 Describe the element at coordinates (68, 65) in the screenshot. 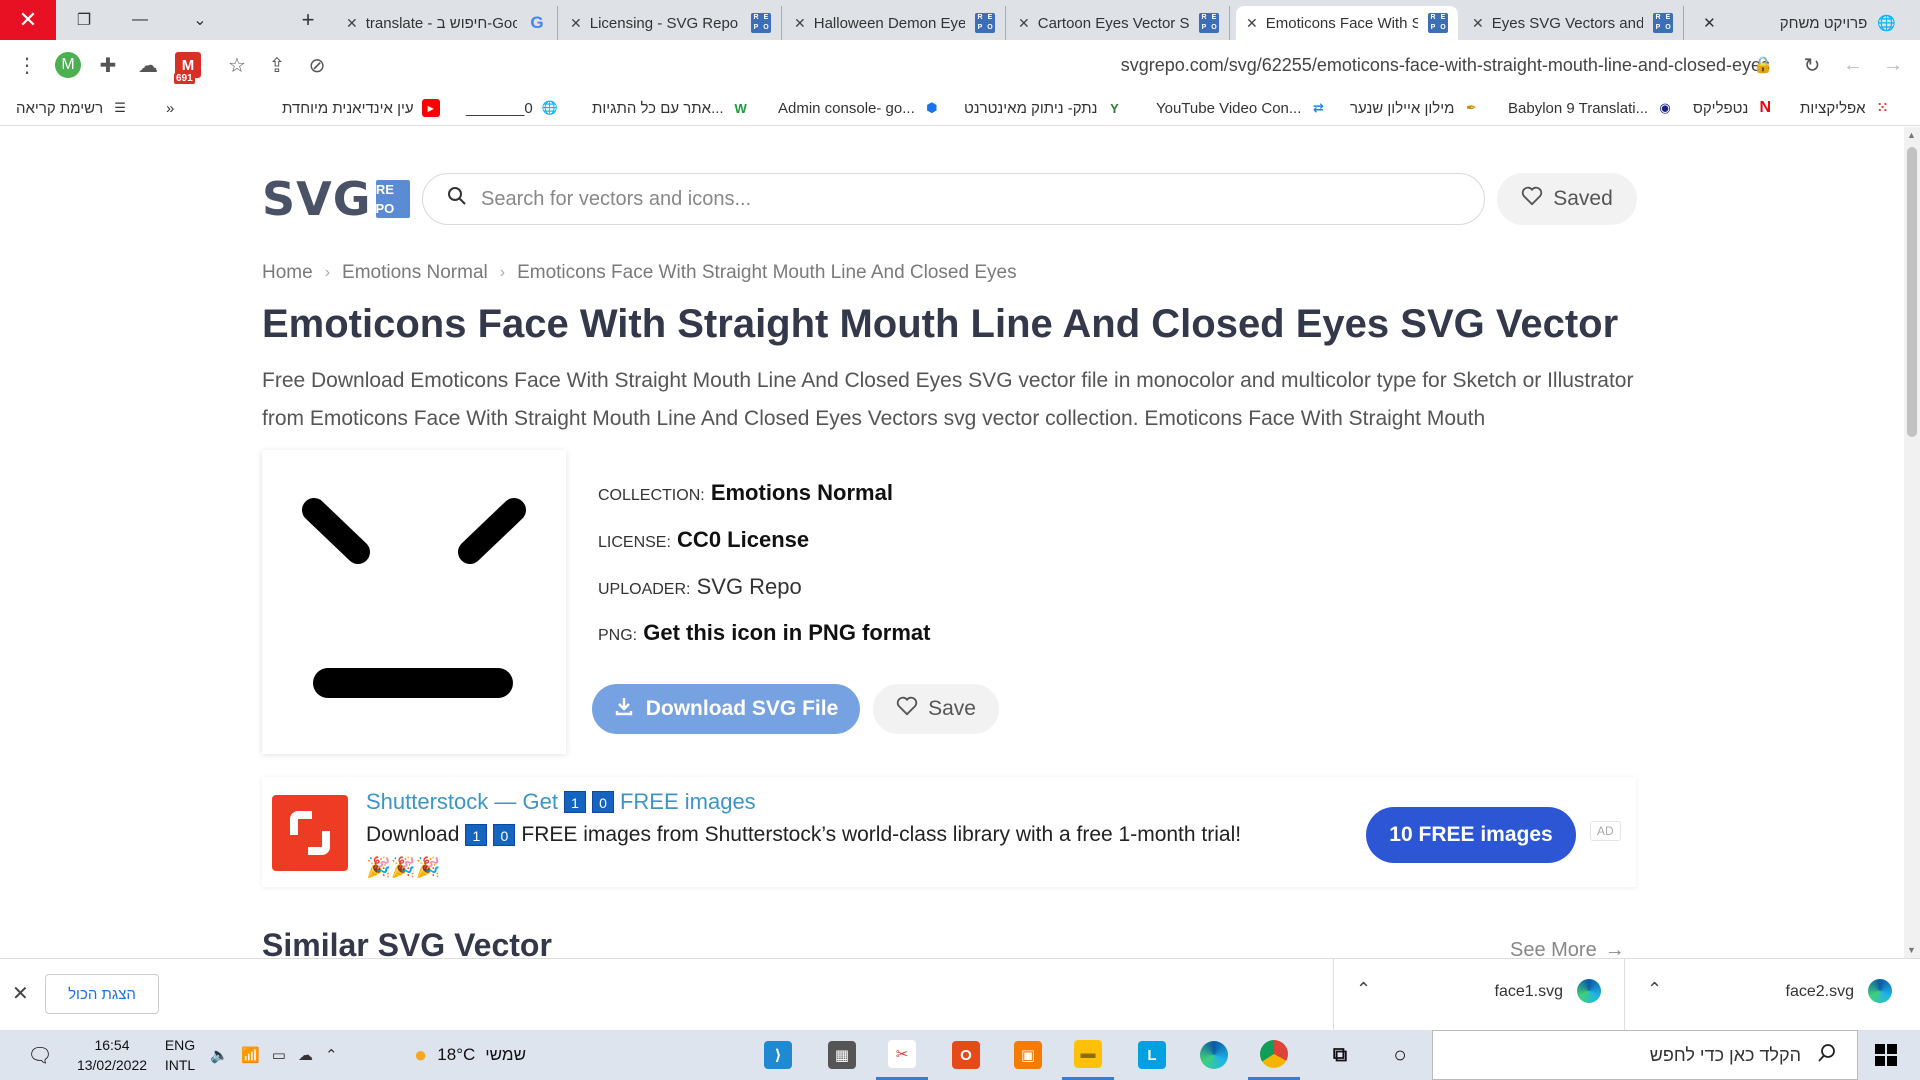

I see `profile-avatar: M` at that location.